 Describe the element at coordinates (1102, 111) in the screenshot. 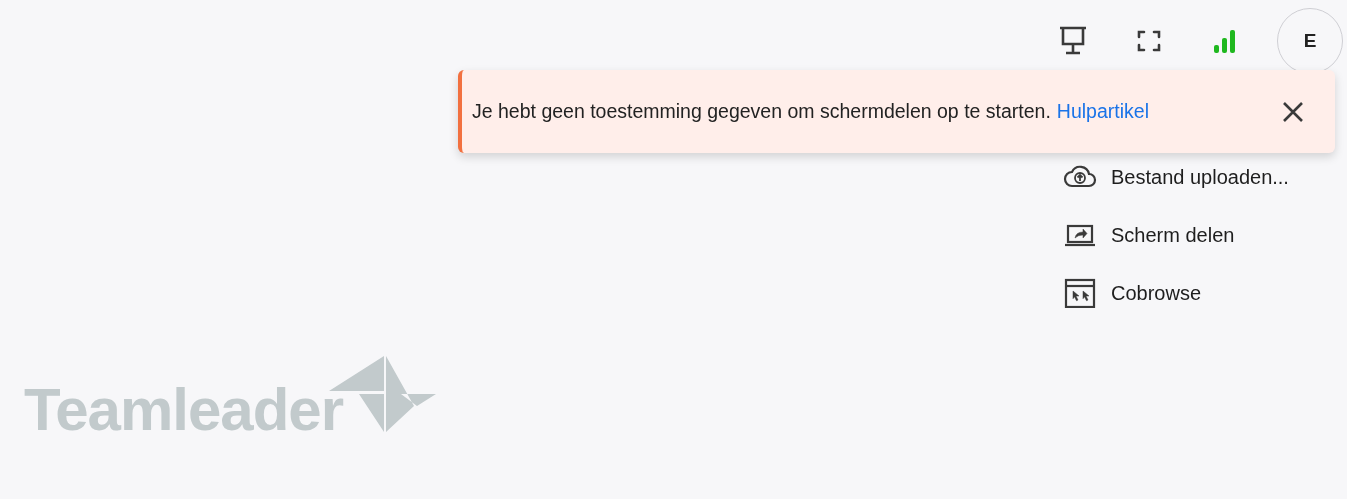

I see `help-article-link: Hulpartikel` at that location.